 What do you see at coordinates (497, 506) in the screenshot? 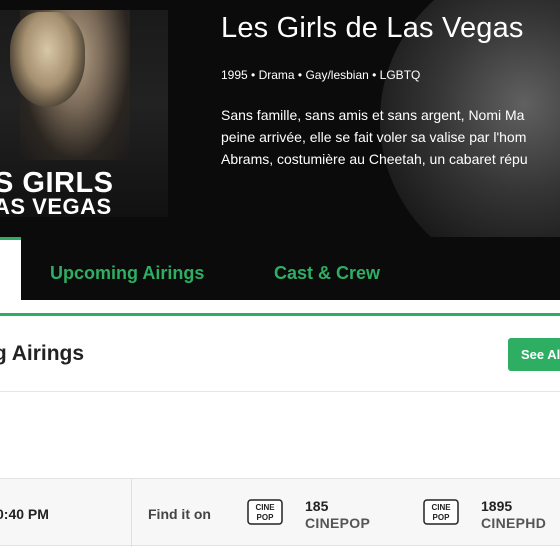
I see `channel-number: 1895` at bounding box center [497, 506].